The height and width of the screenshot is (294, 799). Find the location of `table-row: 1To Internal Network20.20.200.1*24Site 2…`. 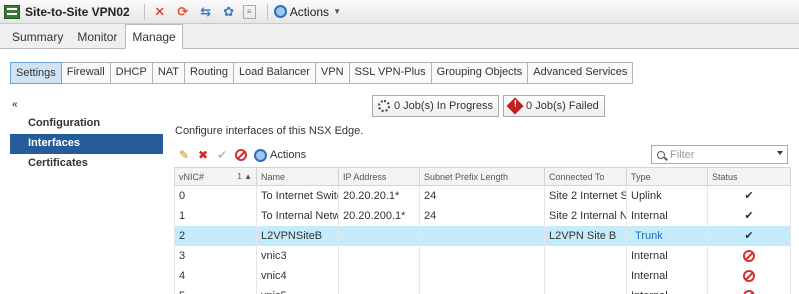

table-row: 1To Internal Network20.20.200.1*24Site 2… is located at coordinates (482, 215).